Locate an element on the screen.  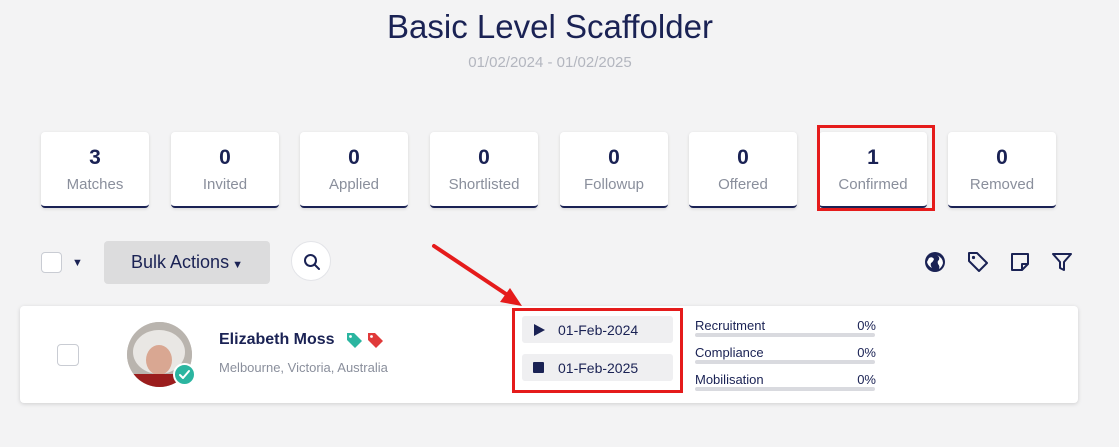
bulk-actions-label: Bulk Actions is located at coordinates (180, 262).